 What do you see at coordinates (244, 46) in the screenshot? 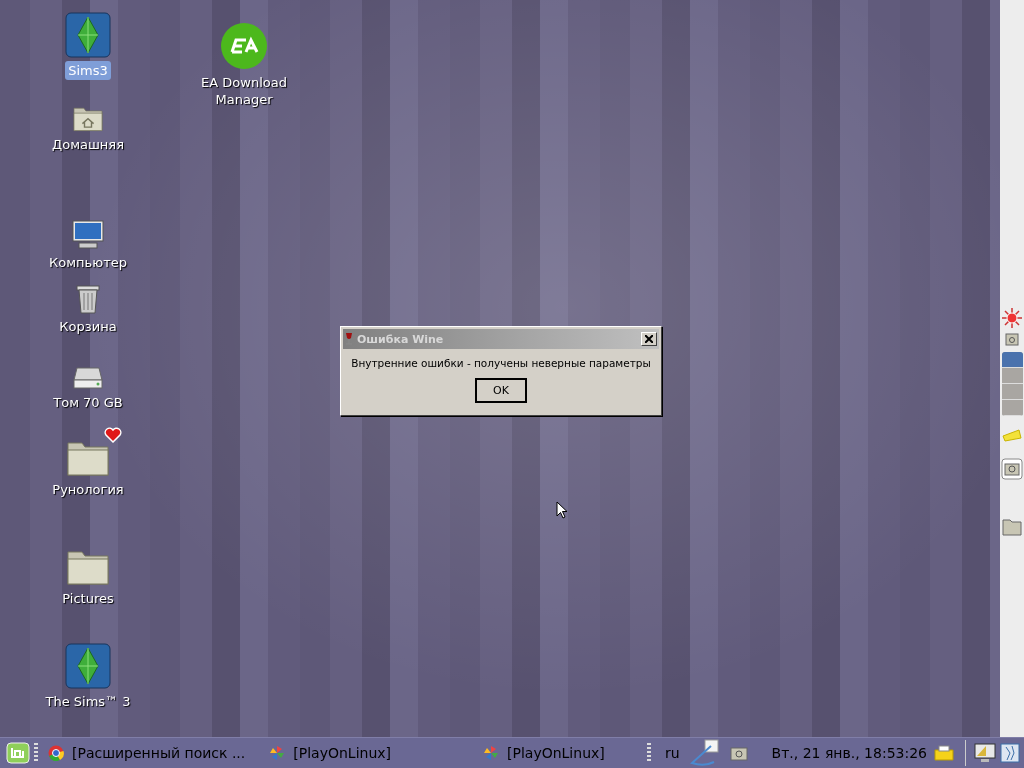
I see `circle-logo-icon` at bounding box center [244, 46].